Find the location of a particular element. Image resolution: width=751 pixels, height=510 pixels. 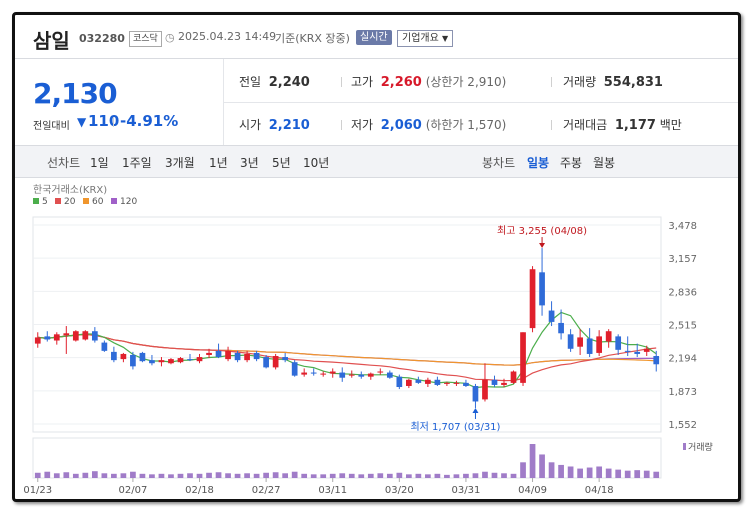

tab-weekly: 주봉 is located at coordinates (571, 162).